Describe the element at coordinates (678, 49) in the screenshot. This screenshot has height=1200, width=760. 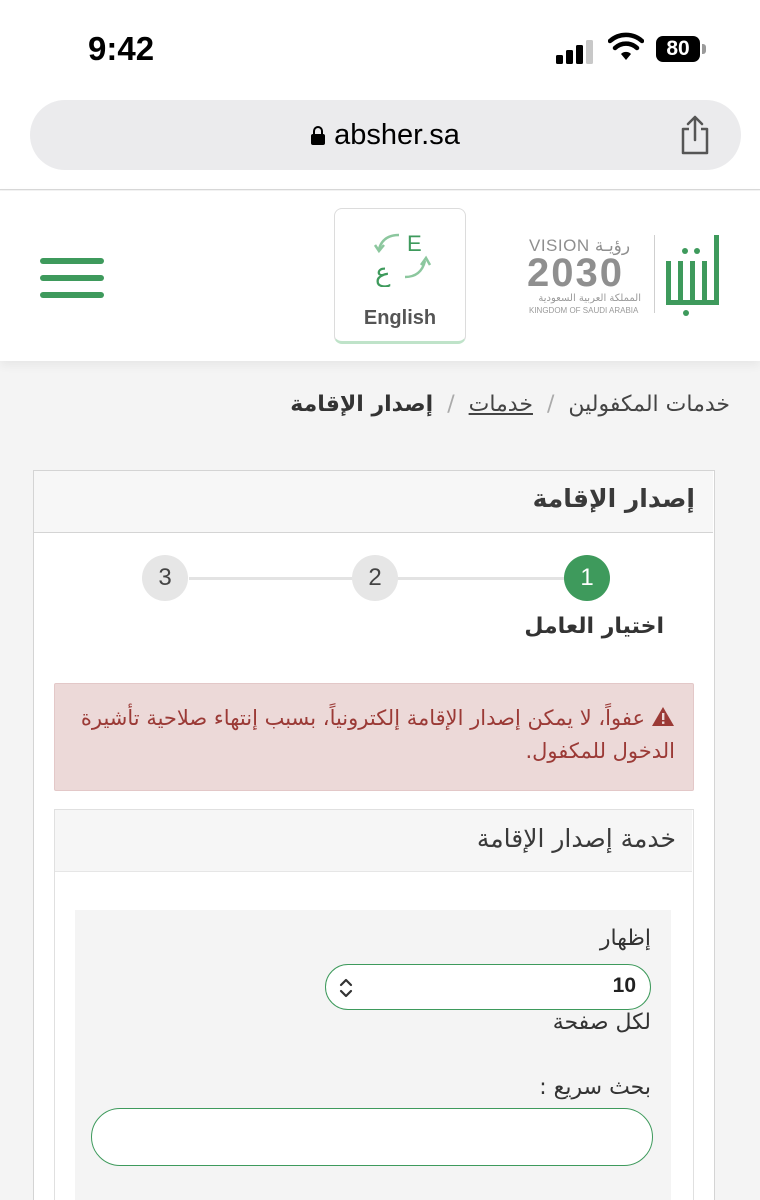
I see `battery-indicator: 80` at that location.